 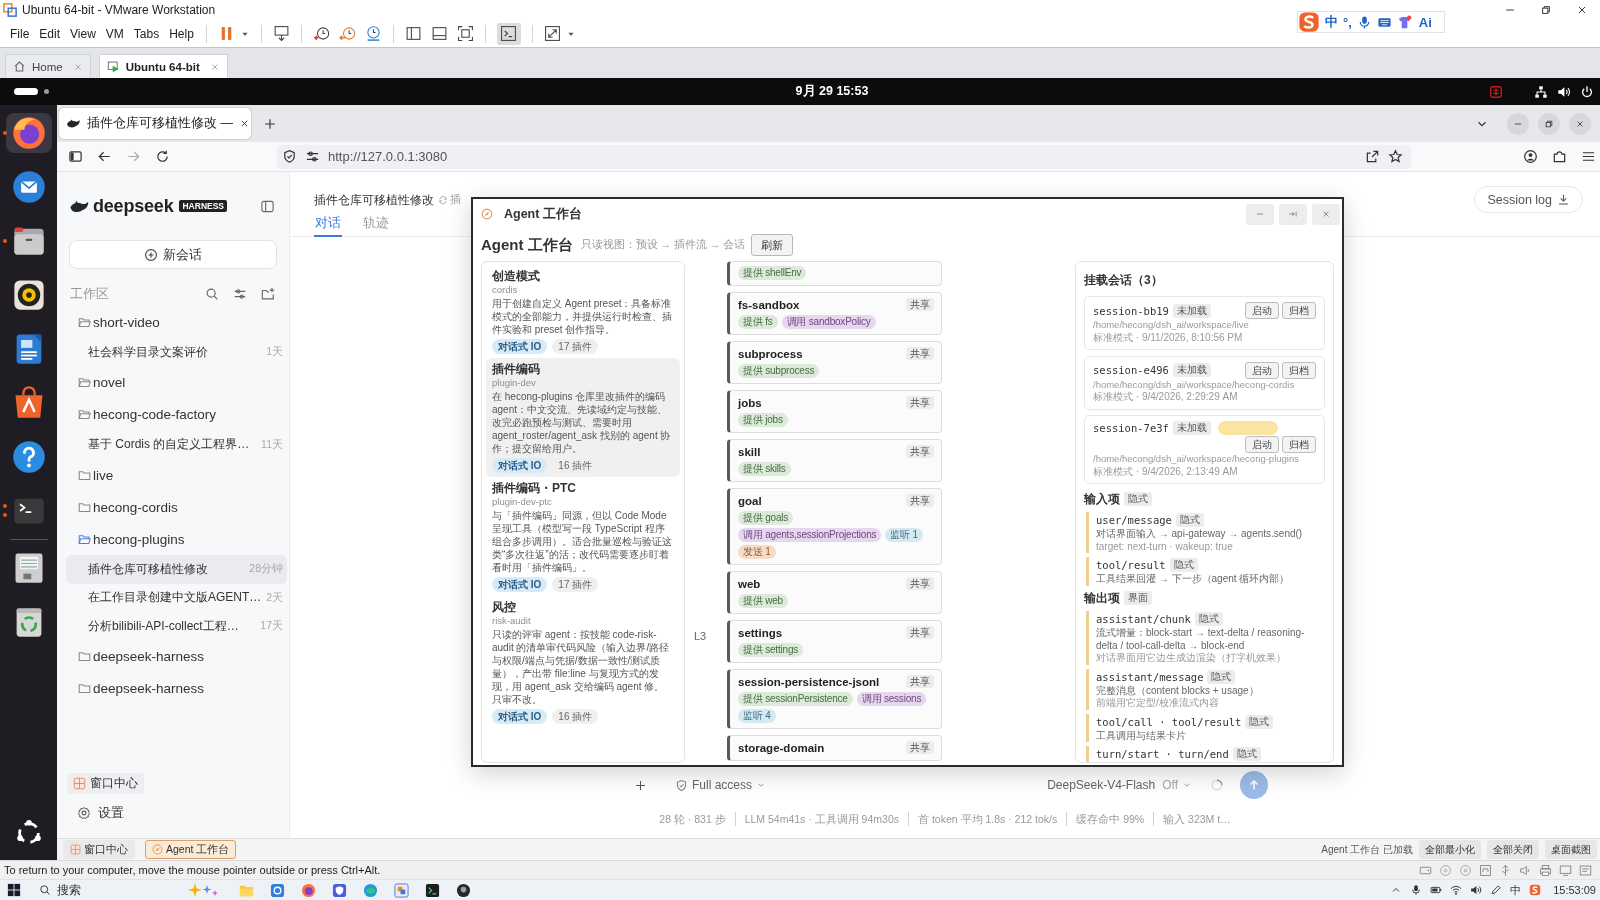 What do you see at coordinates (401, 890) in the screenshot?
I see `window-stack-icon` at bounding box center [401, 890].